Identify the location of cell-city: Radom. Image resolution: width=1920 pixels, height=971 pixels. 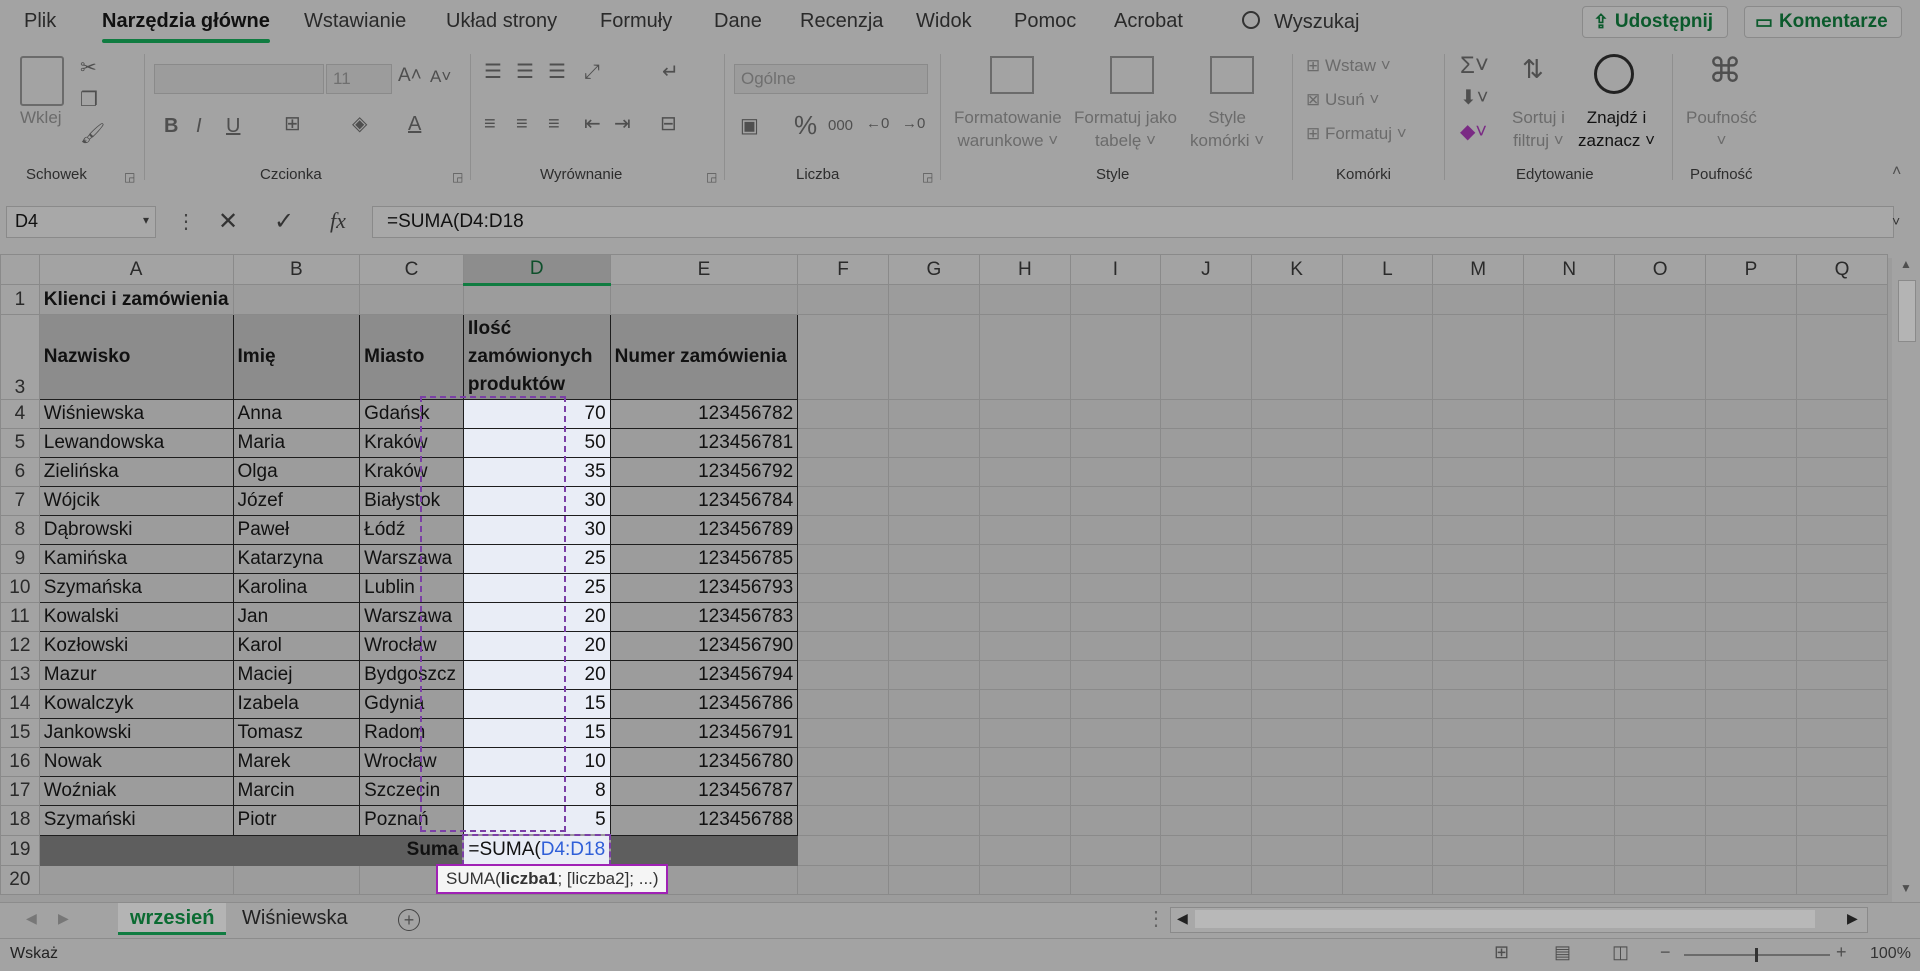
(411, 733).